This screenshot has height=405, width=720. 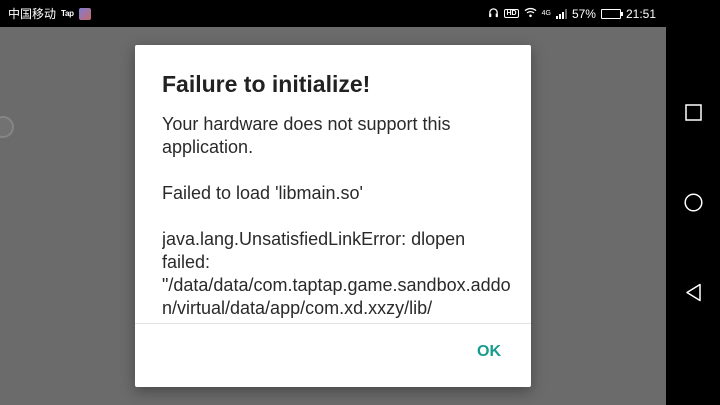 I want to click on hd-icon: HD, so click(x=511, y=13).